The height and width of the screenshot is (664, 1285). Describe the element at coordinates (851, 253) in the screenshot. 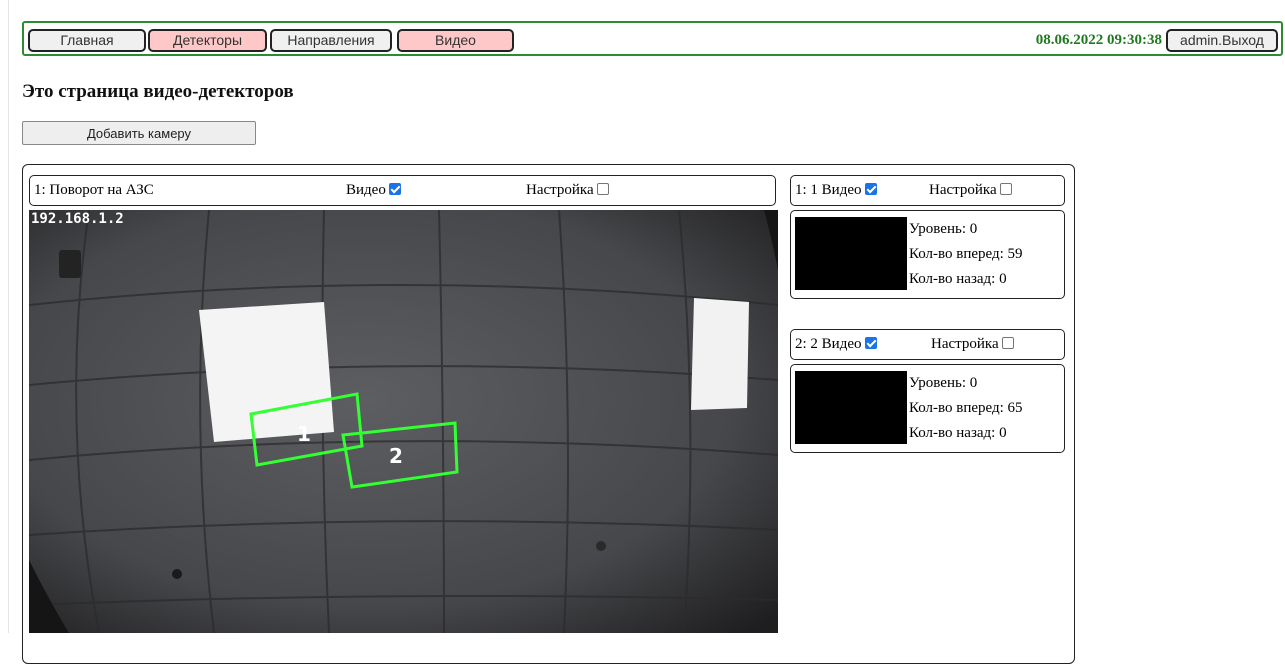

I see `detector-1-thumbnail` at that location.